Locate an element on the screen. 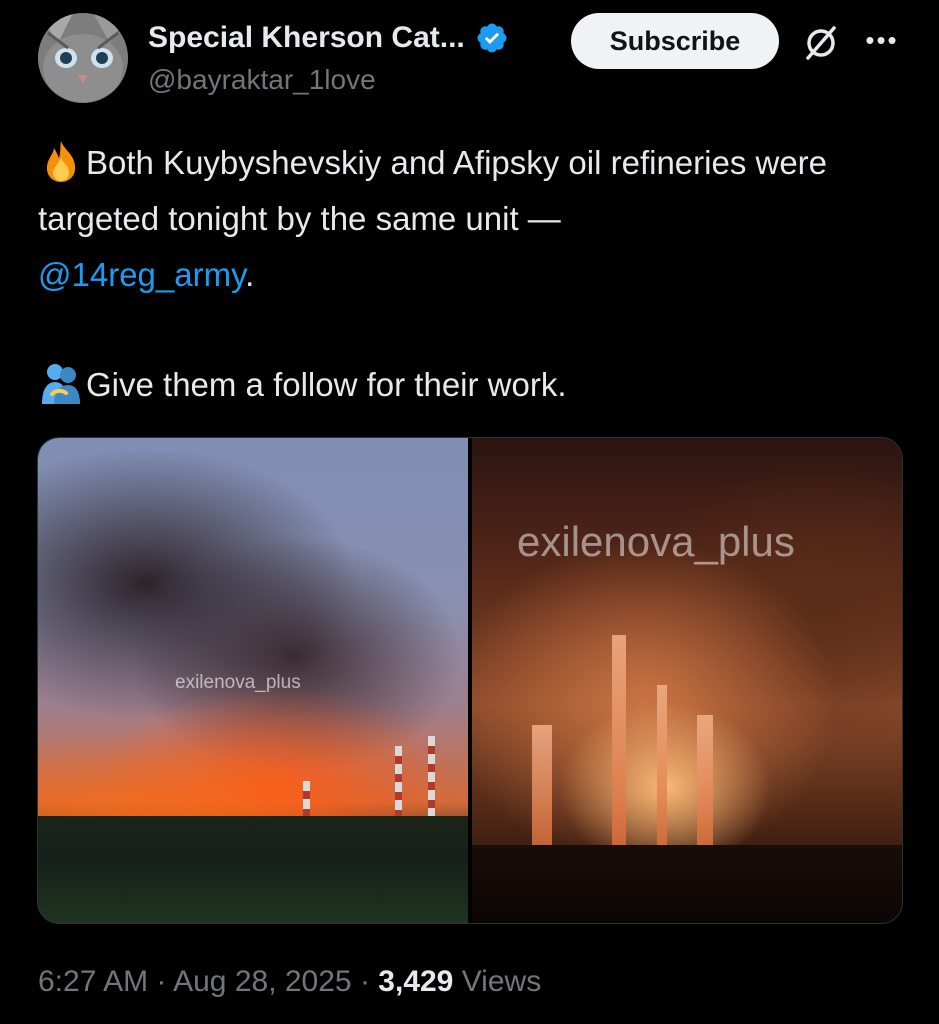 Image resolution: width=939 pixels, height=1024 pixels. tweet-date: Aug 28, 2025 is located at coordinates (262, 981).